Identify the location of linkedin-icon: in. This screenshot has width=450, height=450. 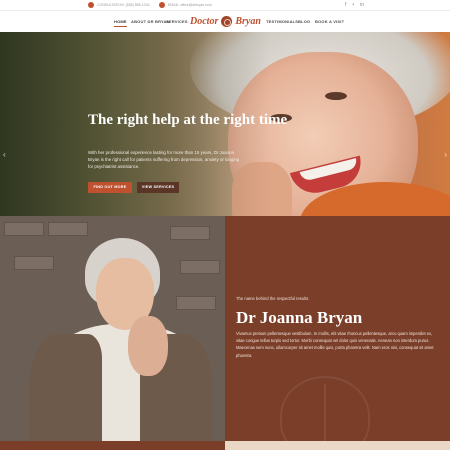
(362, 5).